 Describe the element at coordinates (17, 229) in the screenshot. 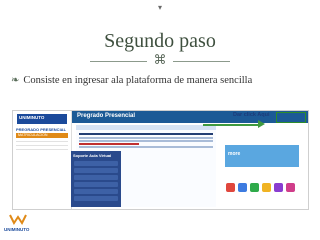

I see `footer-brand-text: UNIMINUTO` at that location.